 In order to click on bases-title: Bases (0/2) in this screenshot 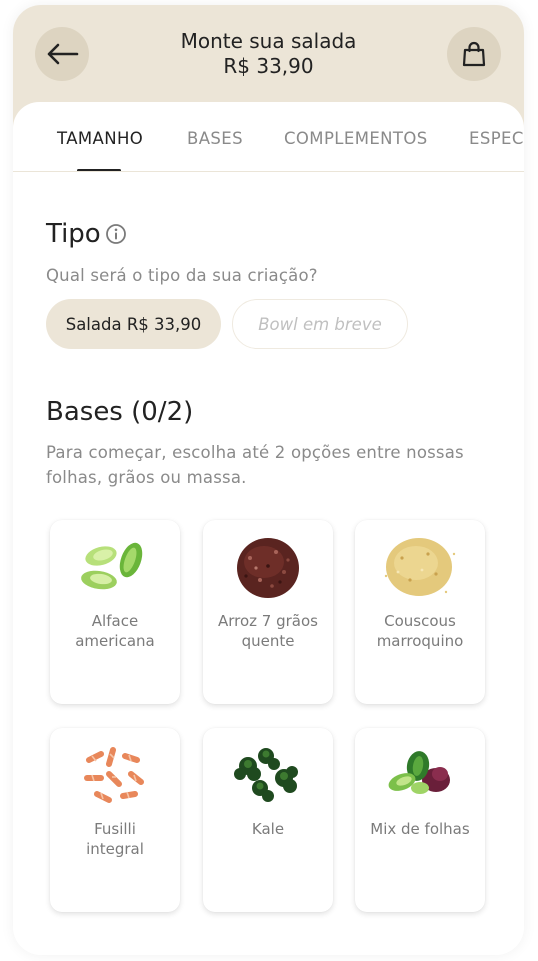, I will do `click(120, 412)`.